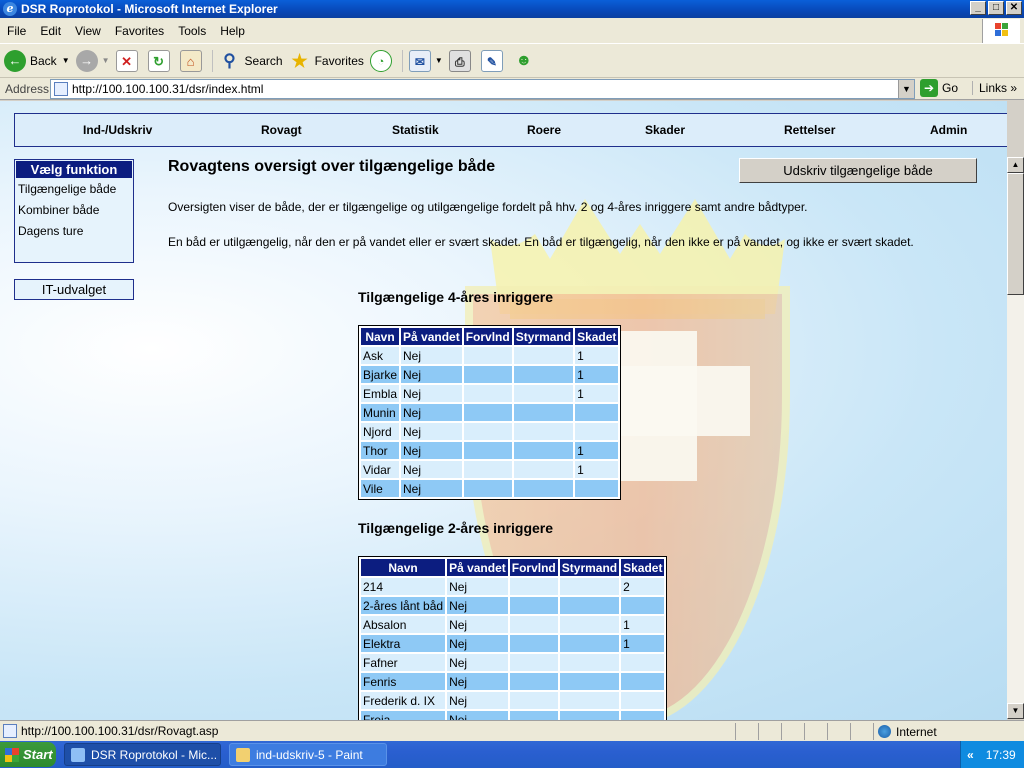 This screenshot has height=768, width=1024. I want to click on cell-navn: Freja, so click(403, 715).